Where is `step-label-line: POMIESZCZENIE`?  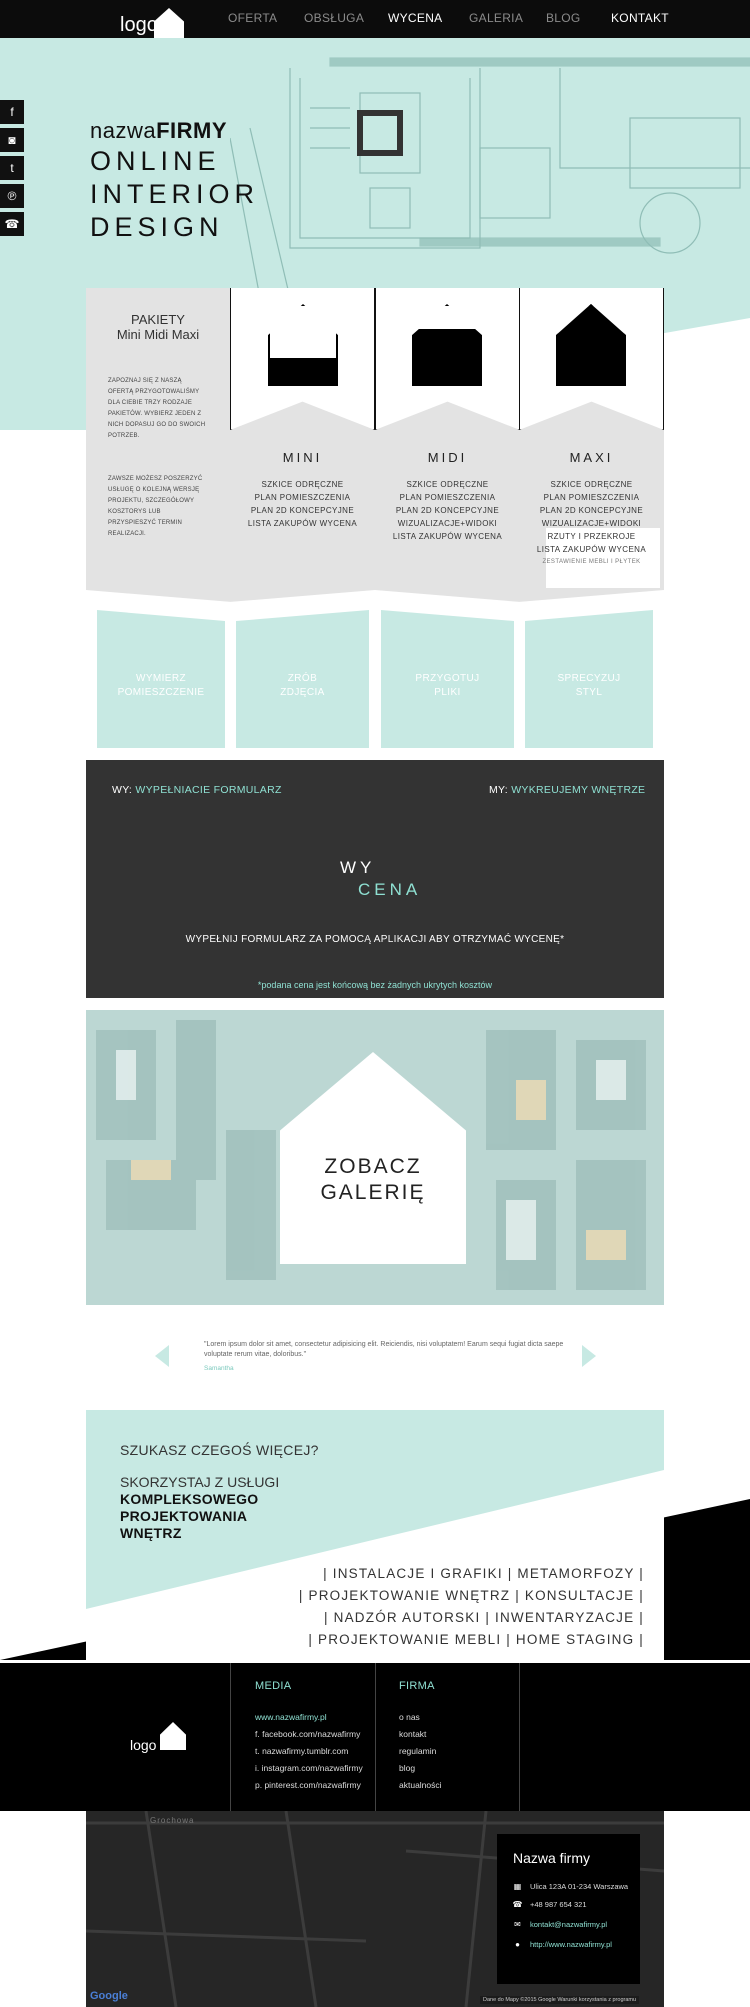 step-label-line: POMIESZCZENIE is located at coordinates (161, 692).